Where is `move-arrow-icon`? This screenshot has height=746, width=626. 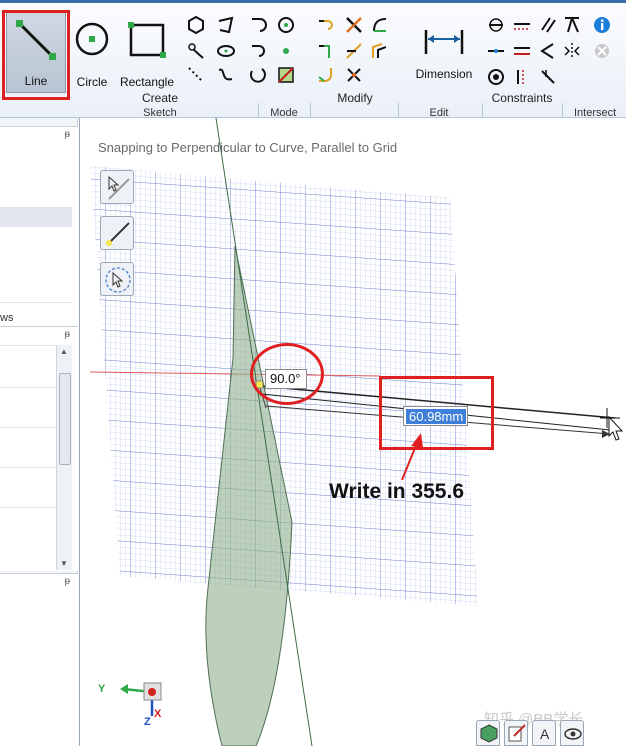 move-arrow-icon is located at coordinates (118, 280).